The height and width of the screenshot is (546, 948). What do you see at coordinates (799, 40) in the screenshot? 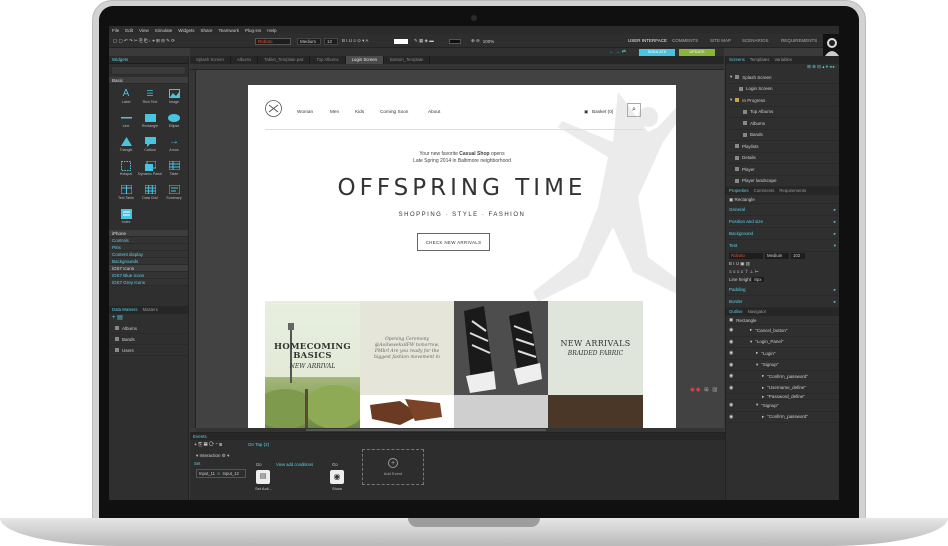
I see `tab-requirements: REQUIREMENTS` at bounding box center [799, 40].